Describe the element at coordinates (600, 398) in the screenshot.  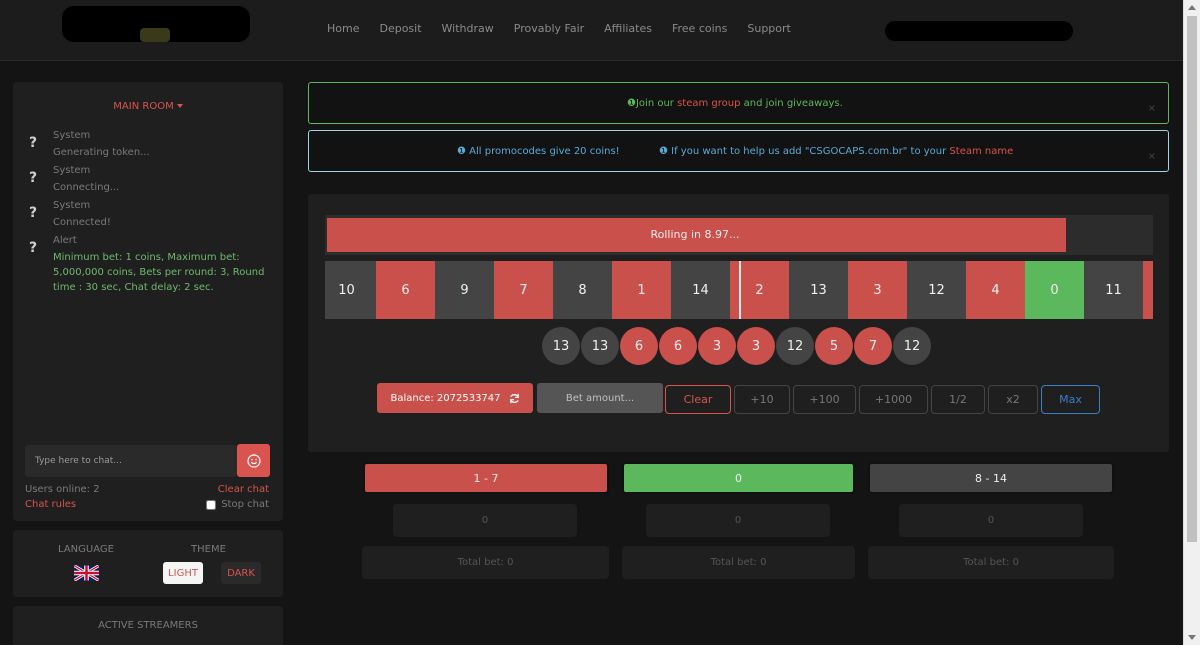
I see `bet-amount-input` at that location.